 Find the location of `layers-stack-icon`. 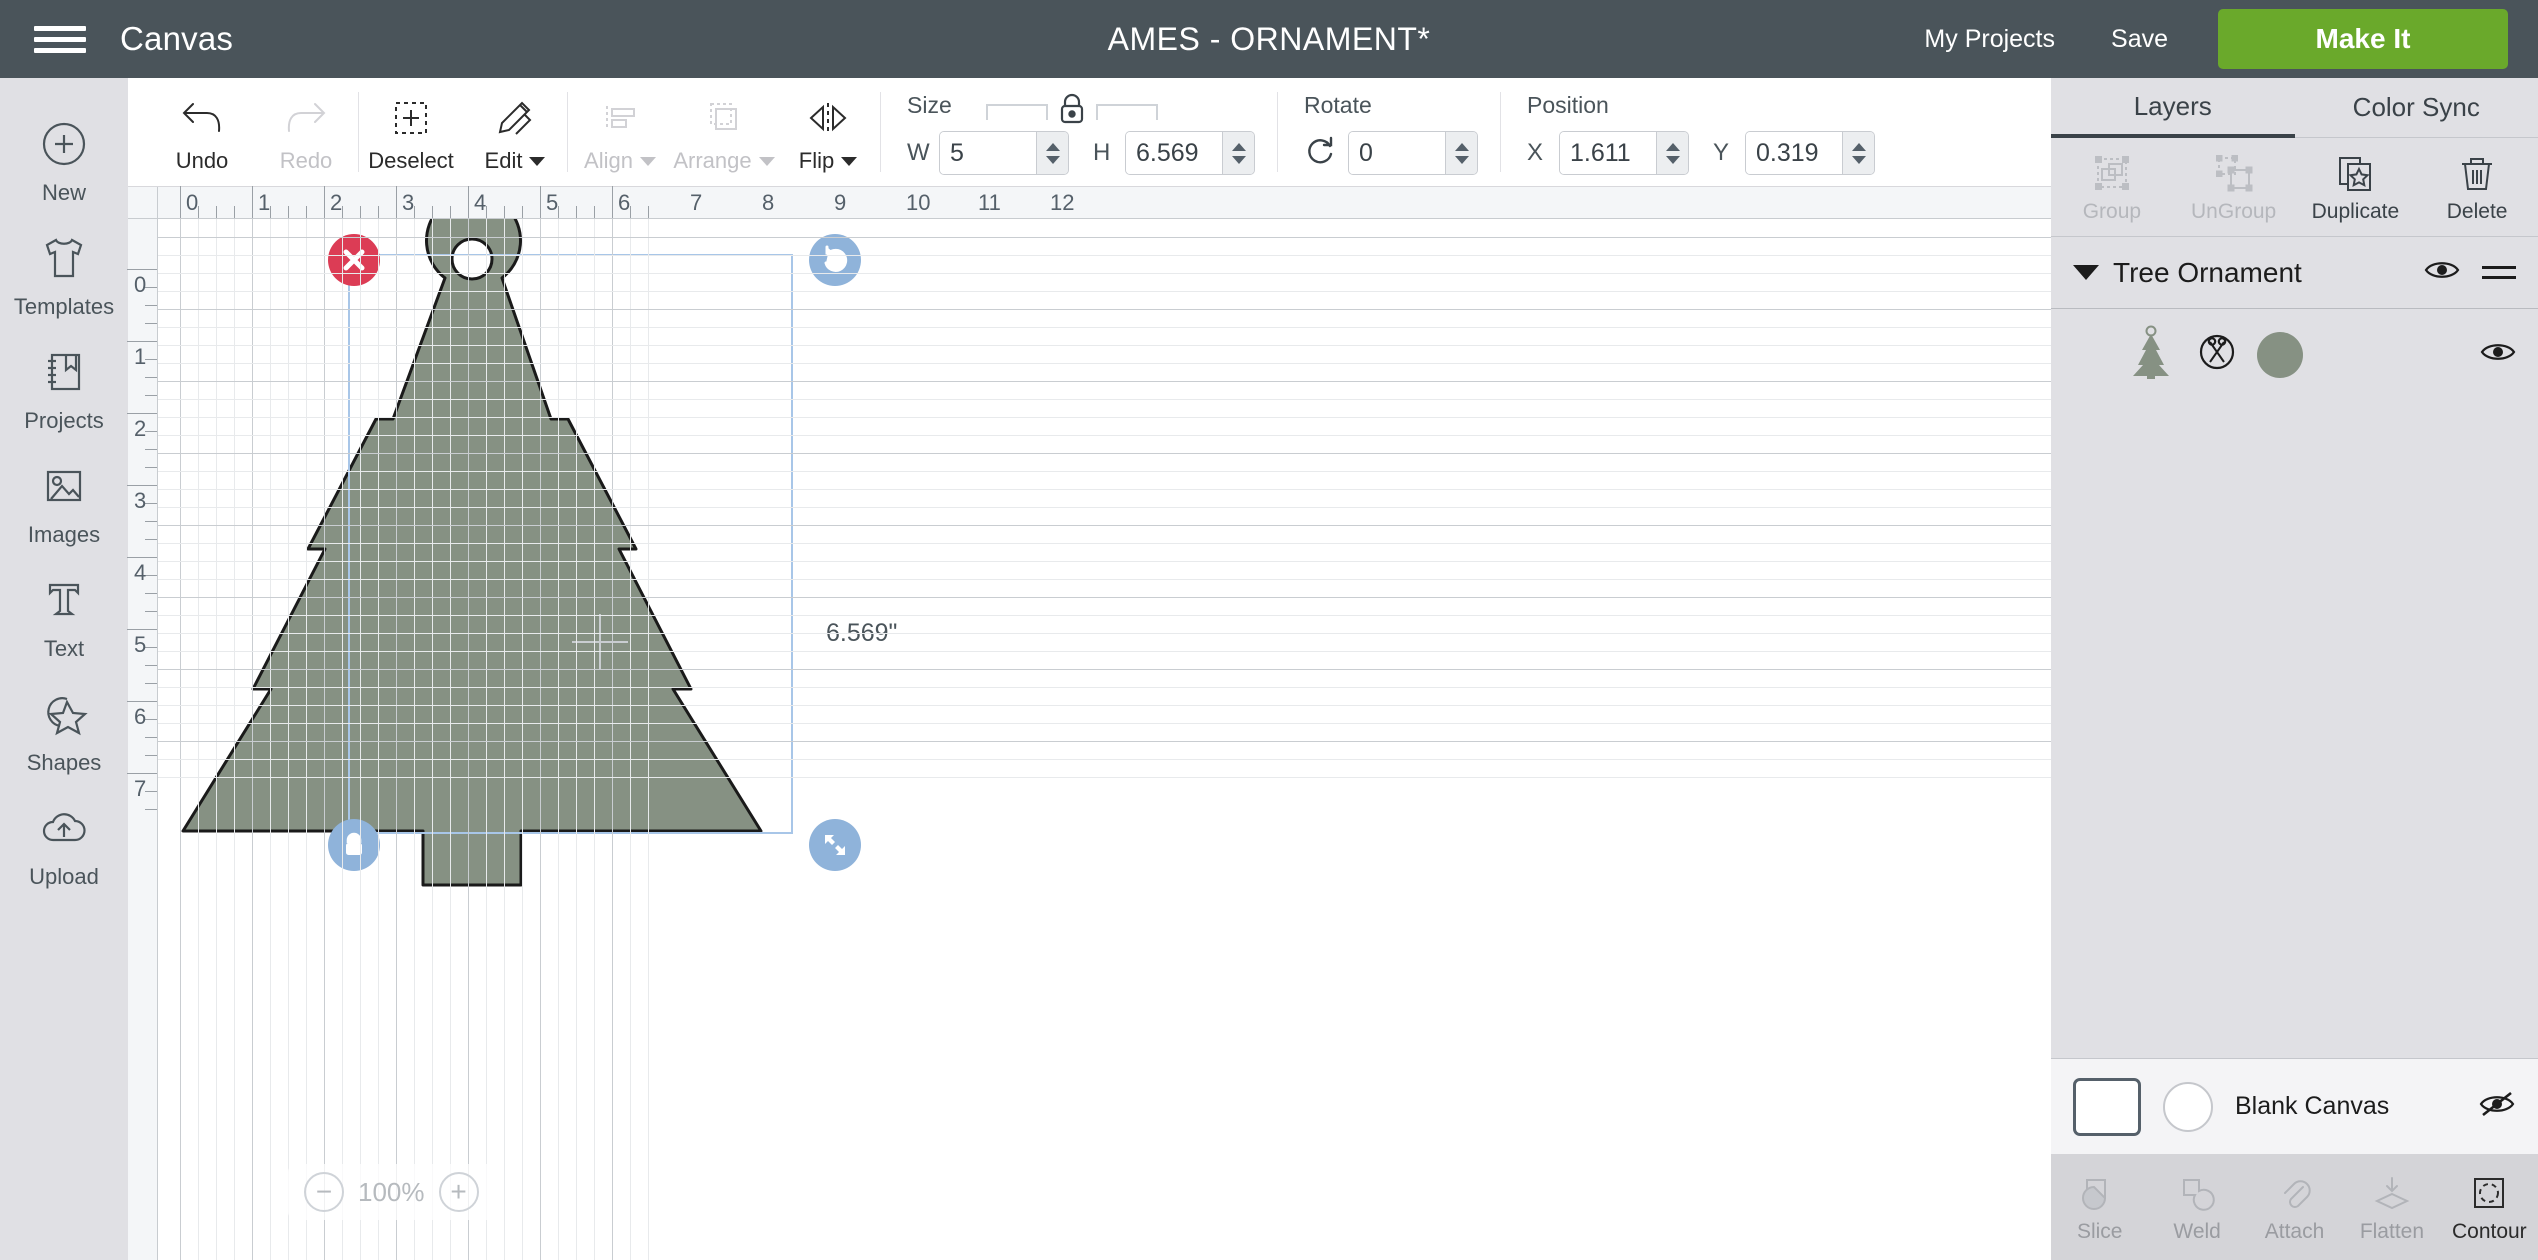

layers-stack-icon is located at coordinates (724, 118).